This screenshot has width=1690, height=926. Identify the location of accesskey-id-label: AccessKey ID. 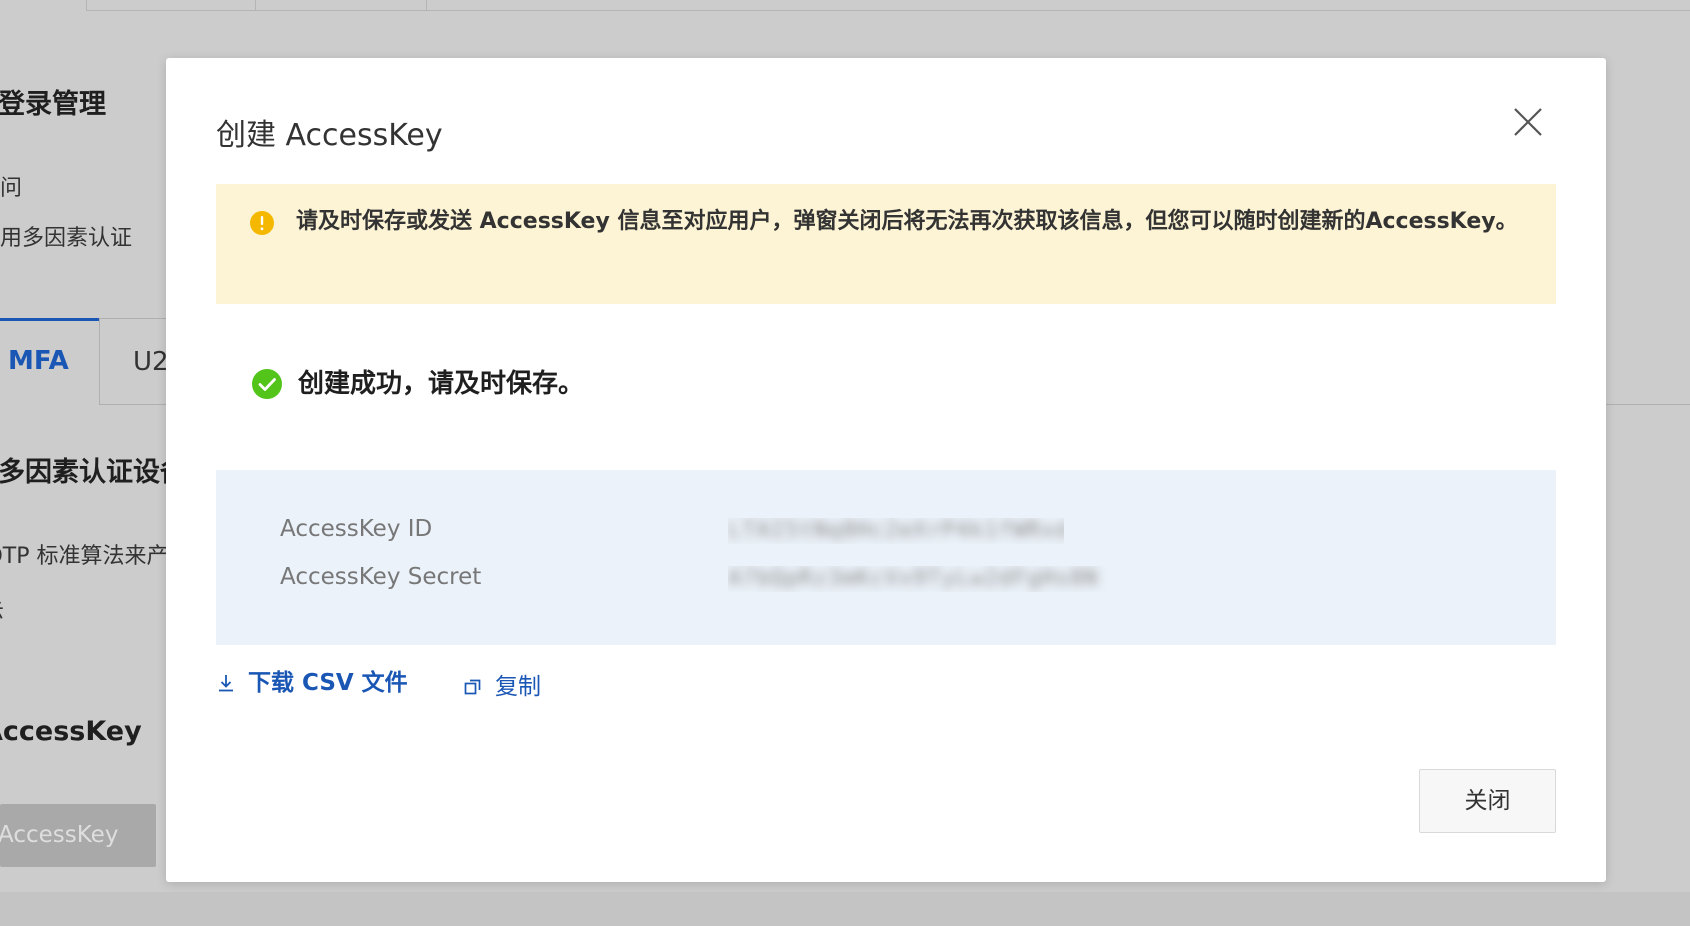
(356, 529).